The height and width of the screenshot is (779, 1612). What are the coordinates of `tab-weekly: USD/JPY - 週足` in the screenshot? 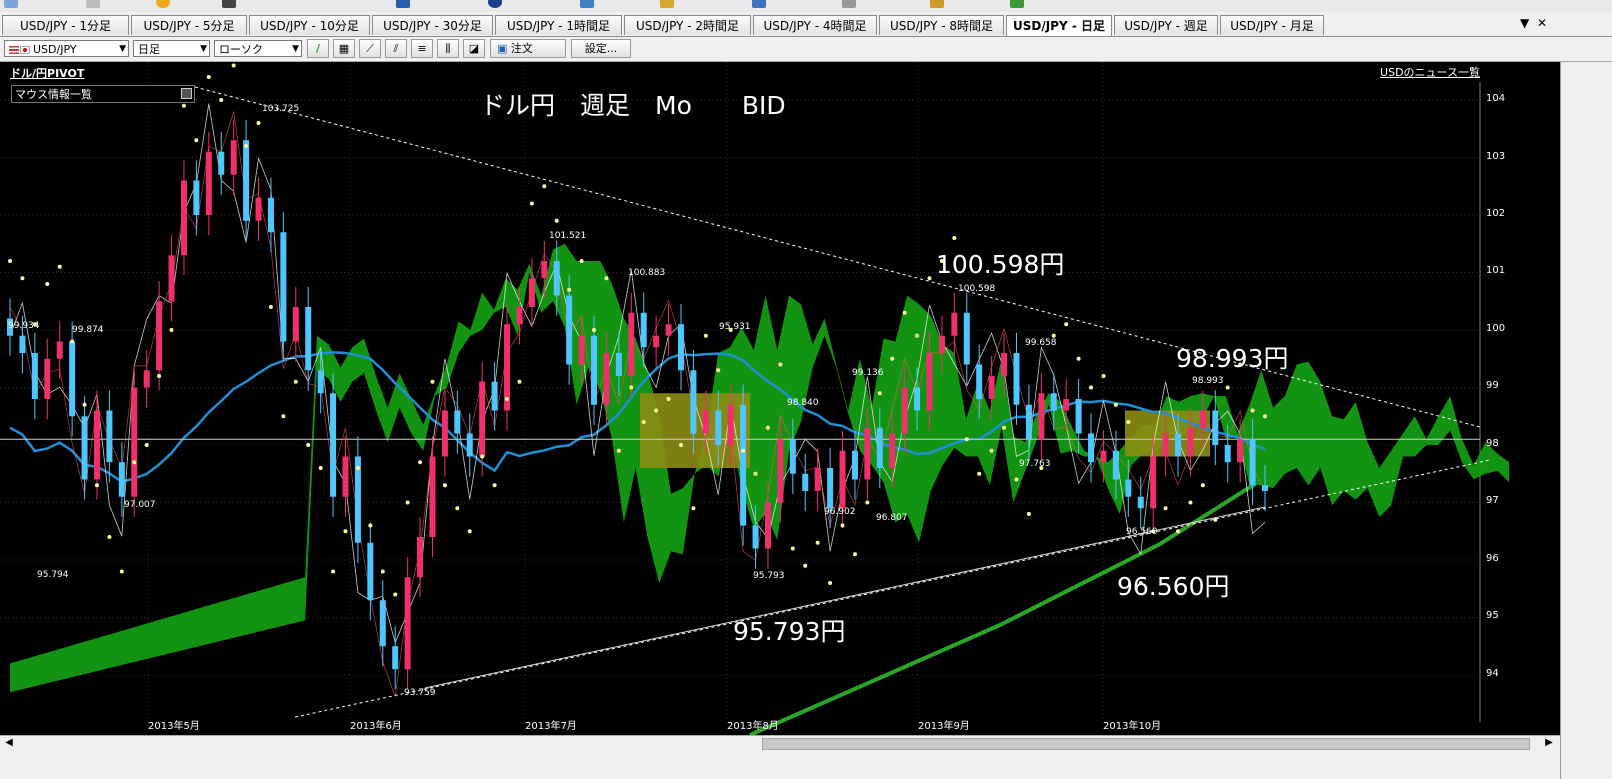 It's located at (1166, 25).